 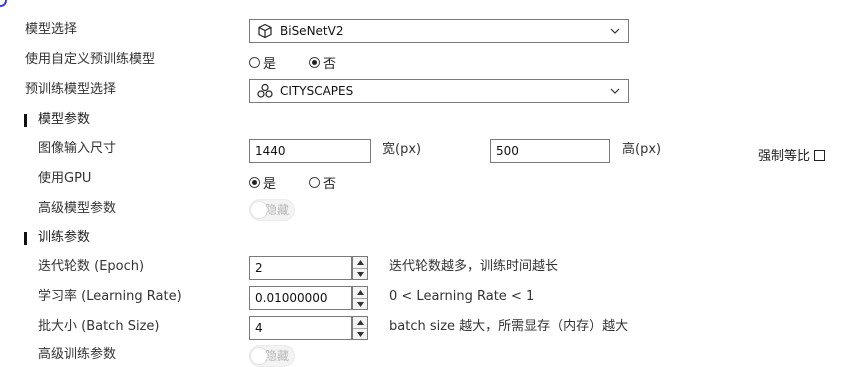 What do you see at coordinates (310, 151) in the screenshot?
I see `image-width-input: 1440` at bounding box center [310, 151].